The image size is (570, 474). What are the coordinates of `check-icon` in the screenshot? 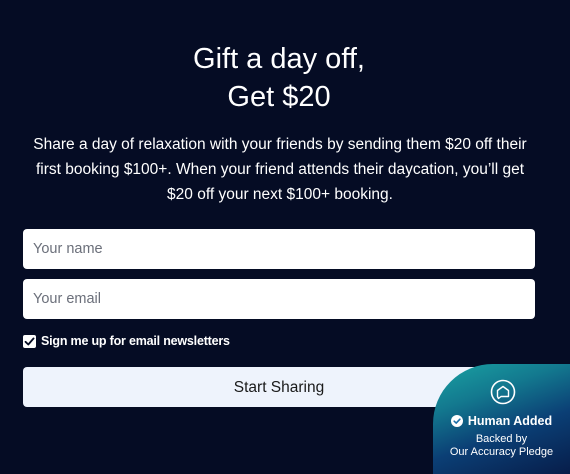 It's located at (29, 341).